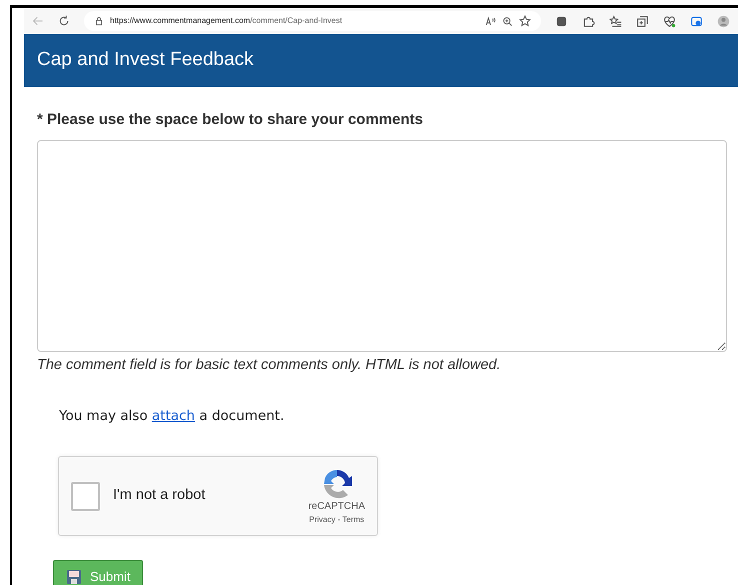 This screenshot has height=585, width=738. What do you see at coordinates (490, 21) in the screenshot?
I see `read-aloud-icon` at bounding box center [490, 21].